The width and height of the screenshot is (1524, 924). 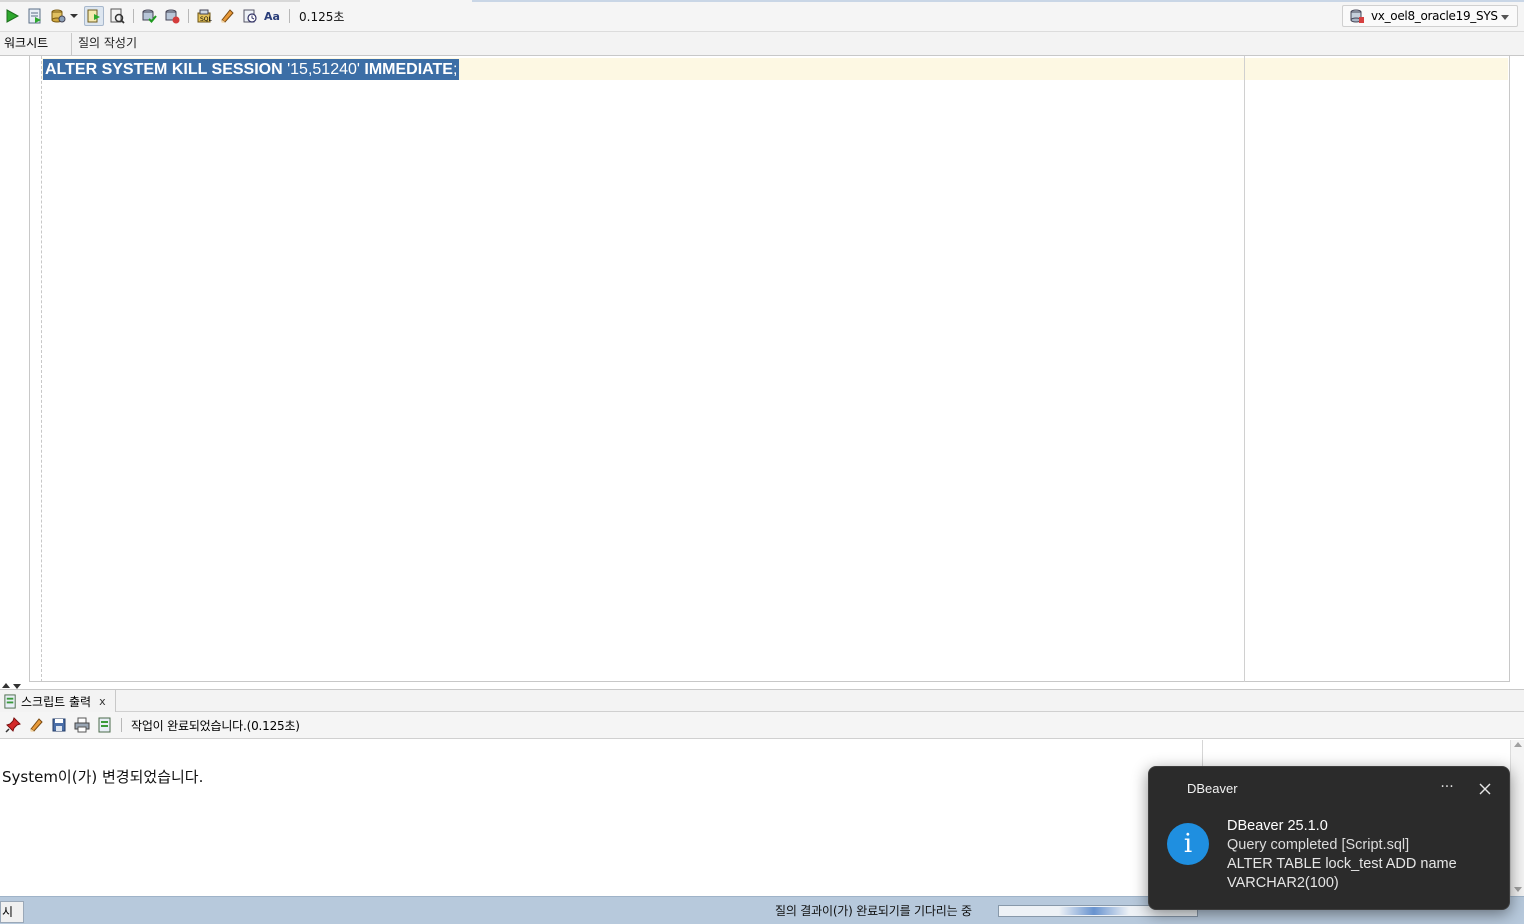 I want to click on run-script-button, so click(x=35, y=16).